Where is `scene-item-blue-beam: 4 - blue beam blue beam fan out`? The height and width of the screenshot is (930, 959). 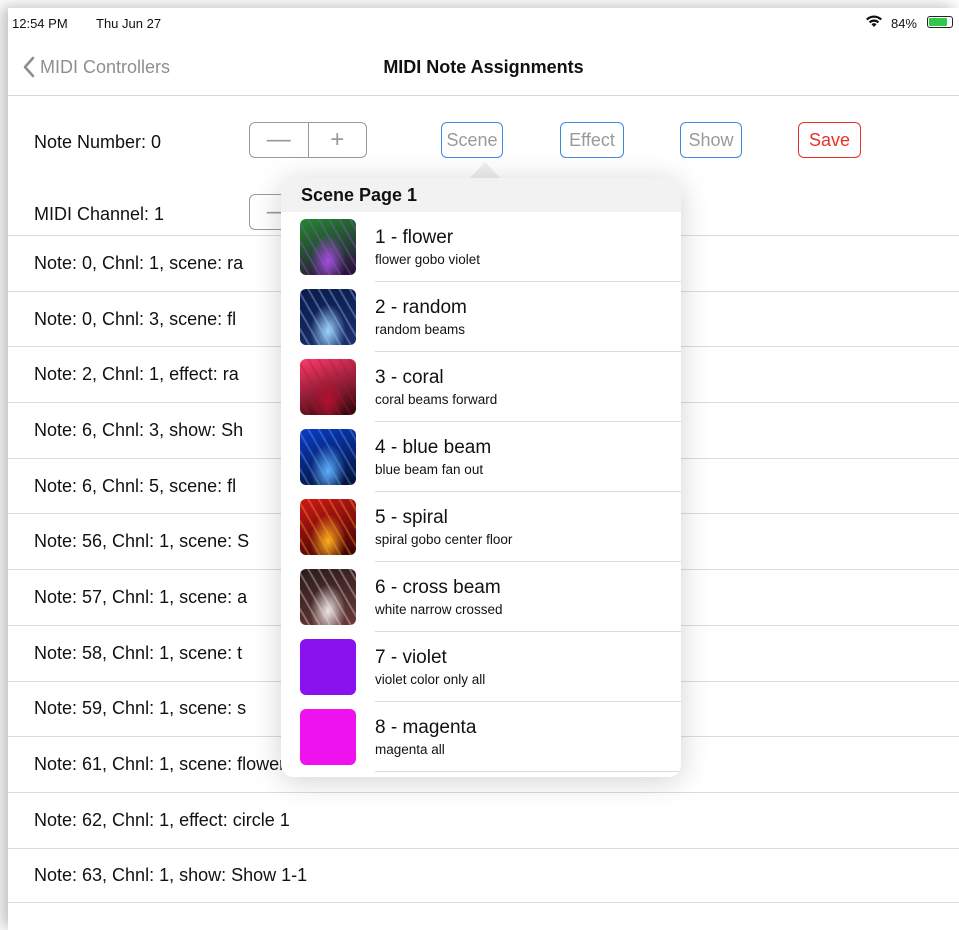
scene-item-blue-beam: 4 - blue beam blue beam fan out is located at coordinates (481, 457).